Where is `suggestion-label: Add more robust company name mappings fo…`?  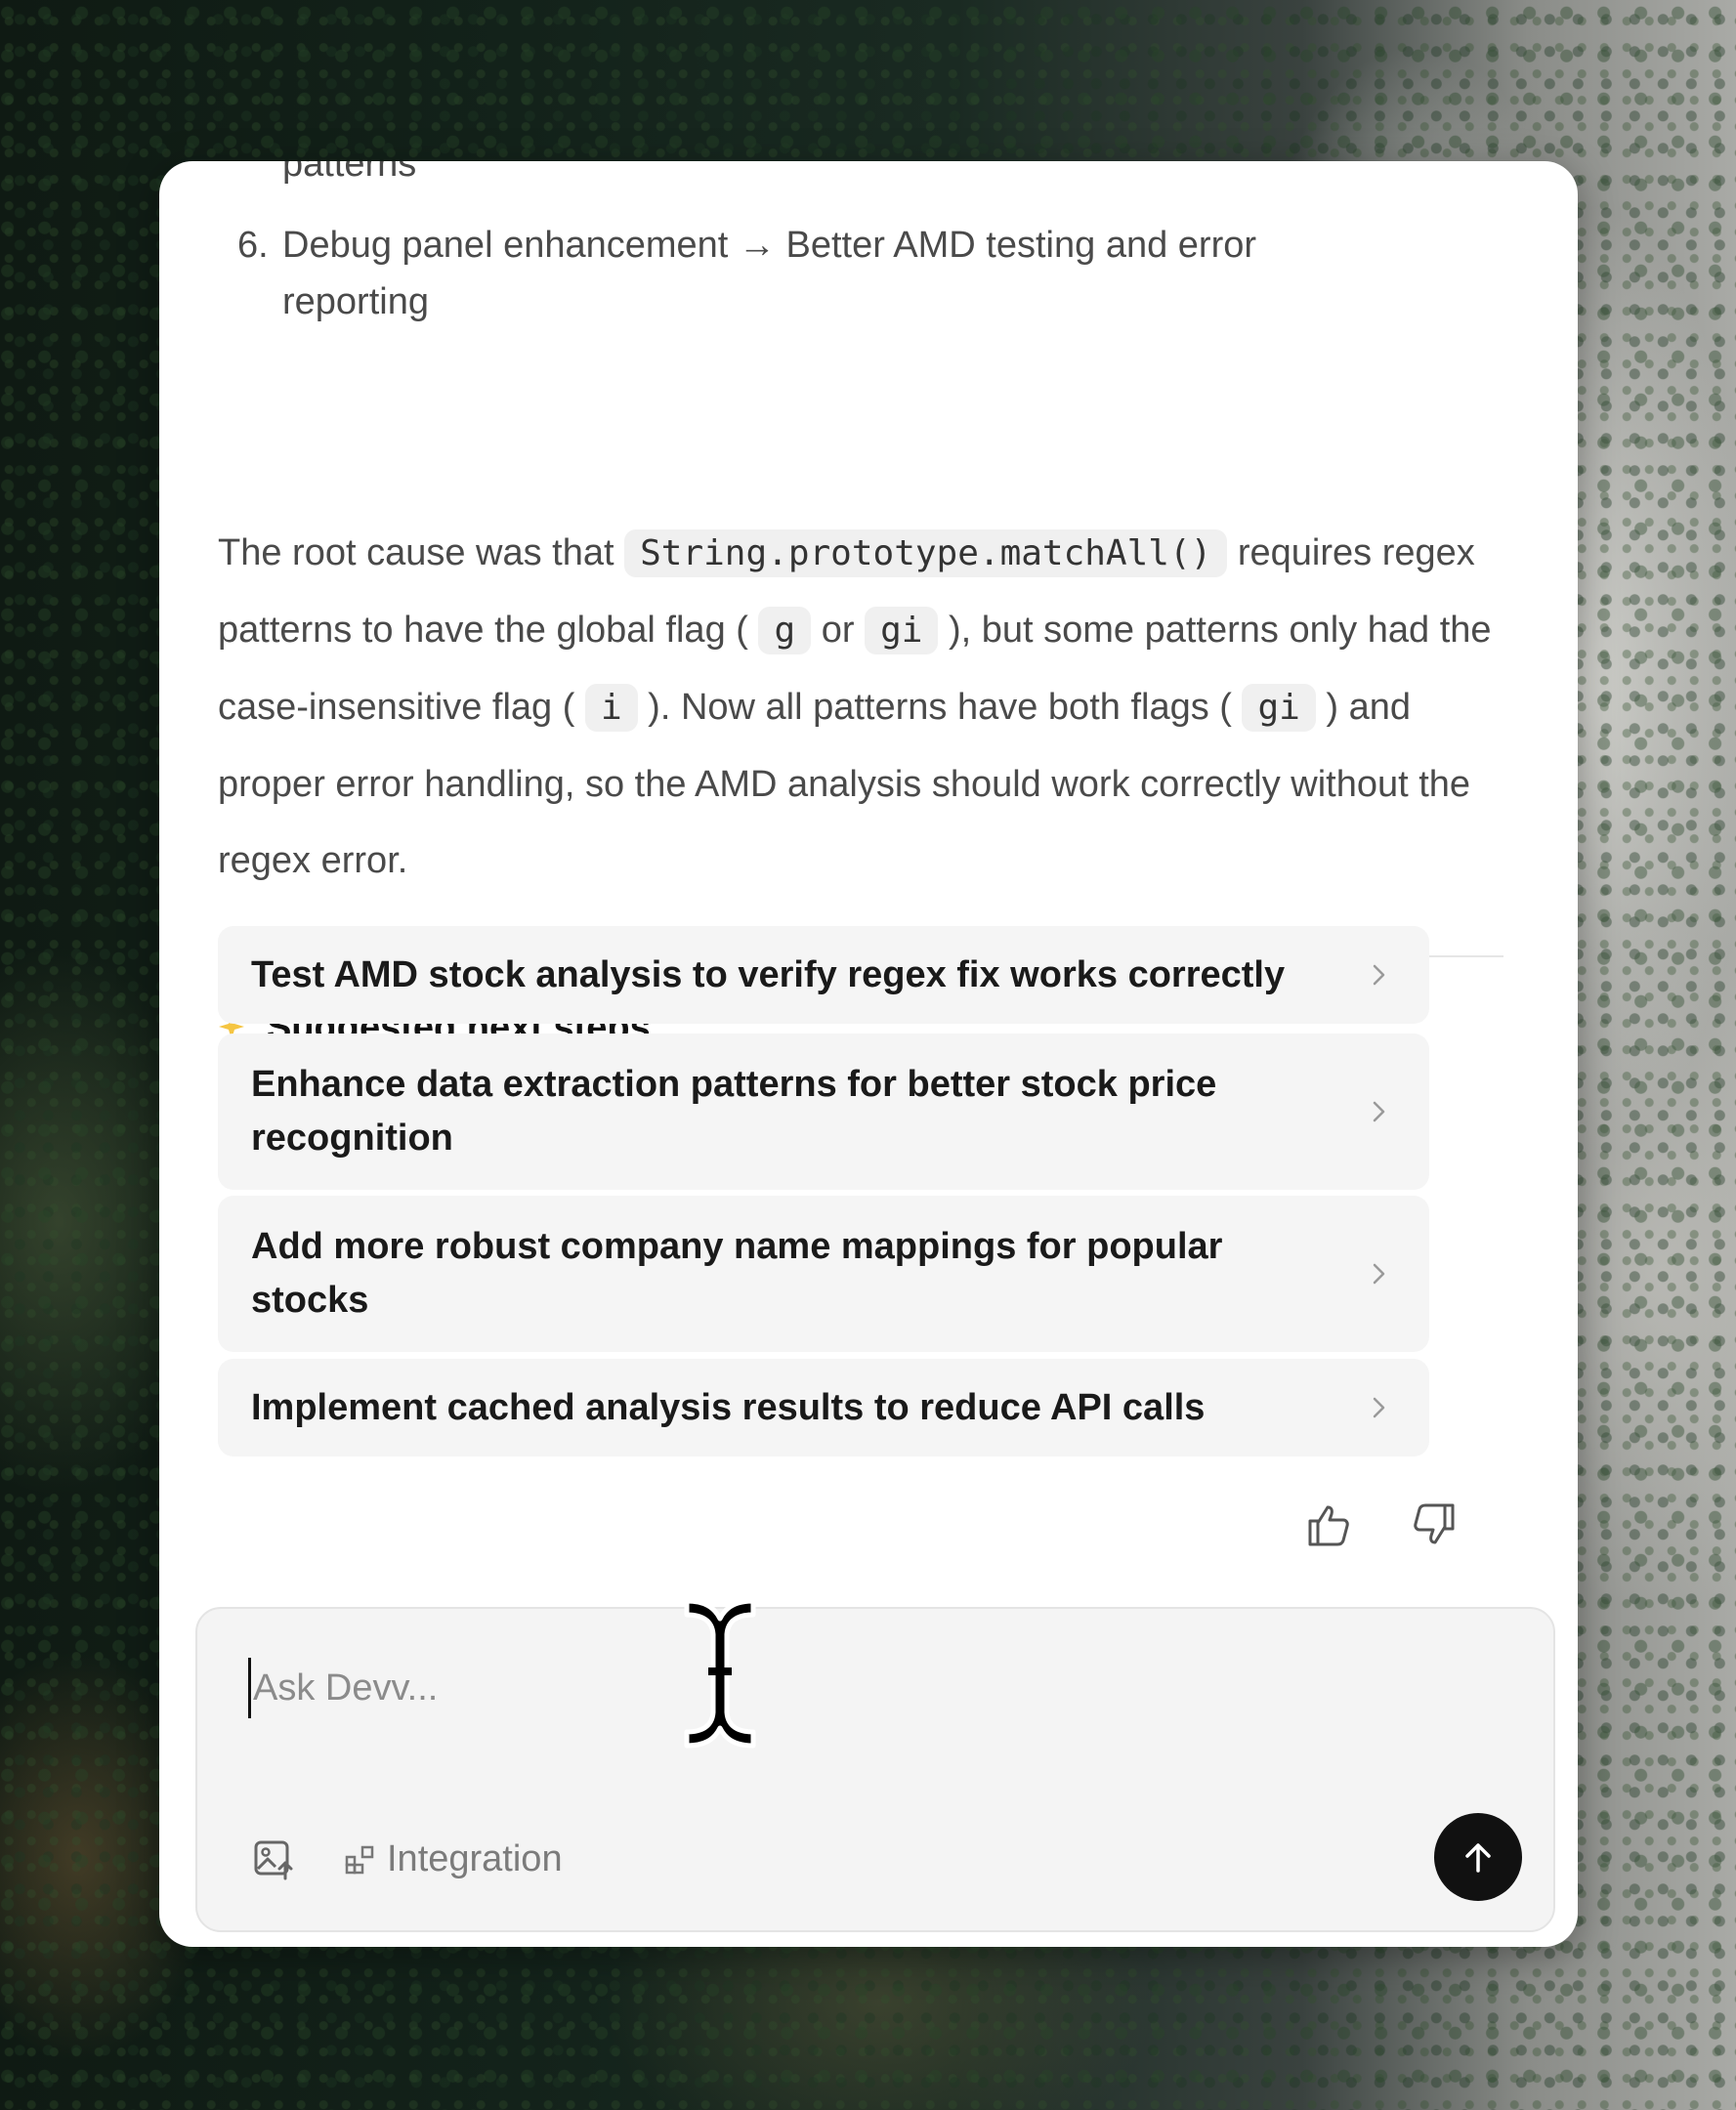
suggestion-label: Add more robust company name mappings fo… is located at coordinates (737, 1273).